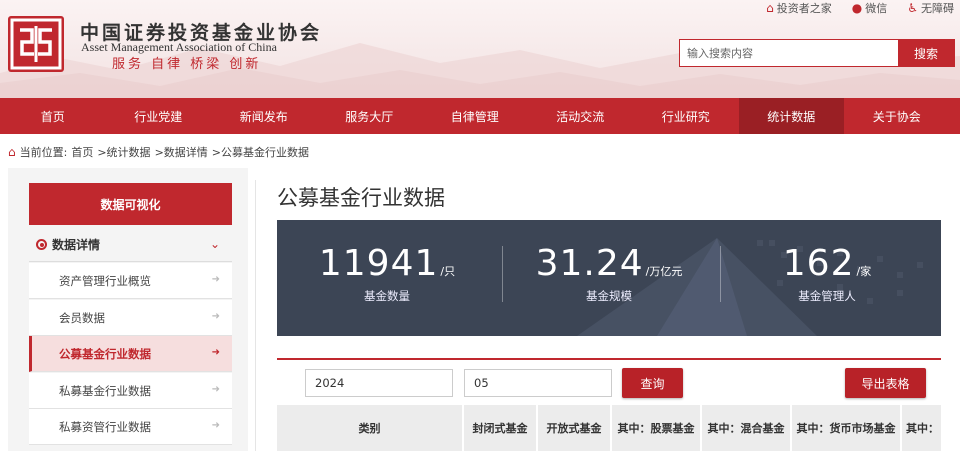 The height and width of the screenshot is (451, 960). Describe the element at coordinates (575, 428) in the screenshot. I see `table-header-cell: 开放式基金` at that location.